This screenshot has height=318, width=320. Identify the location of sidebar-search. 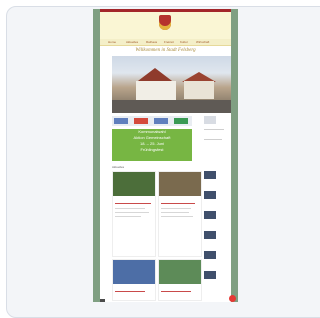
(210, 120).